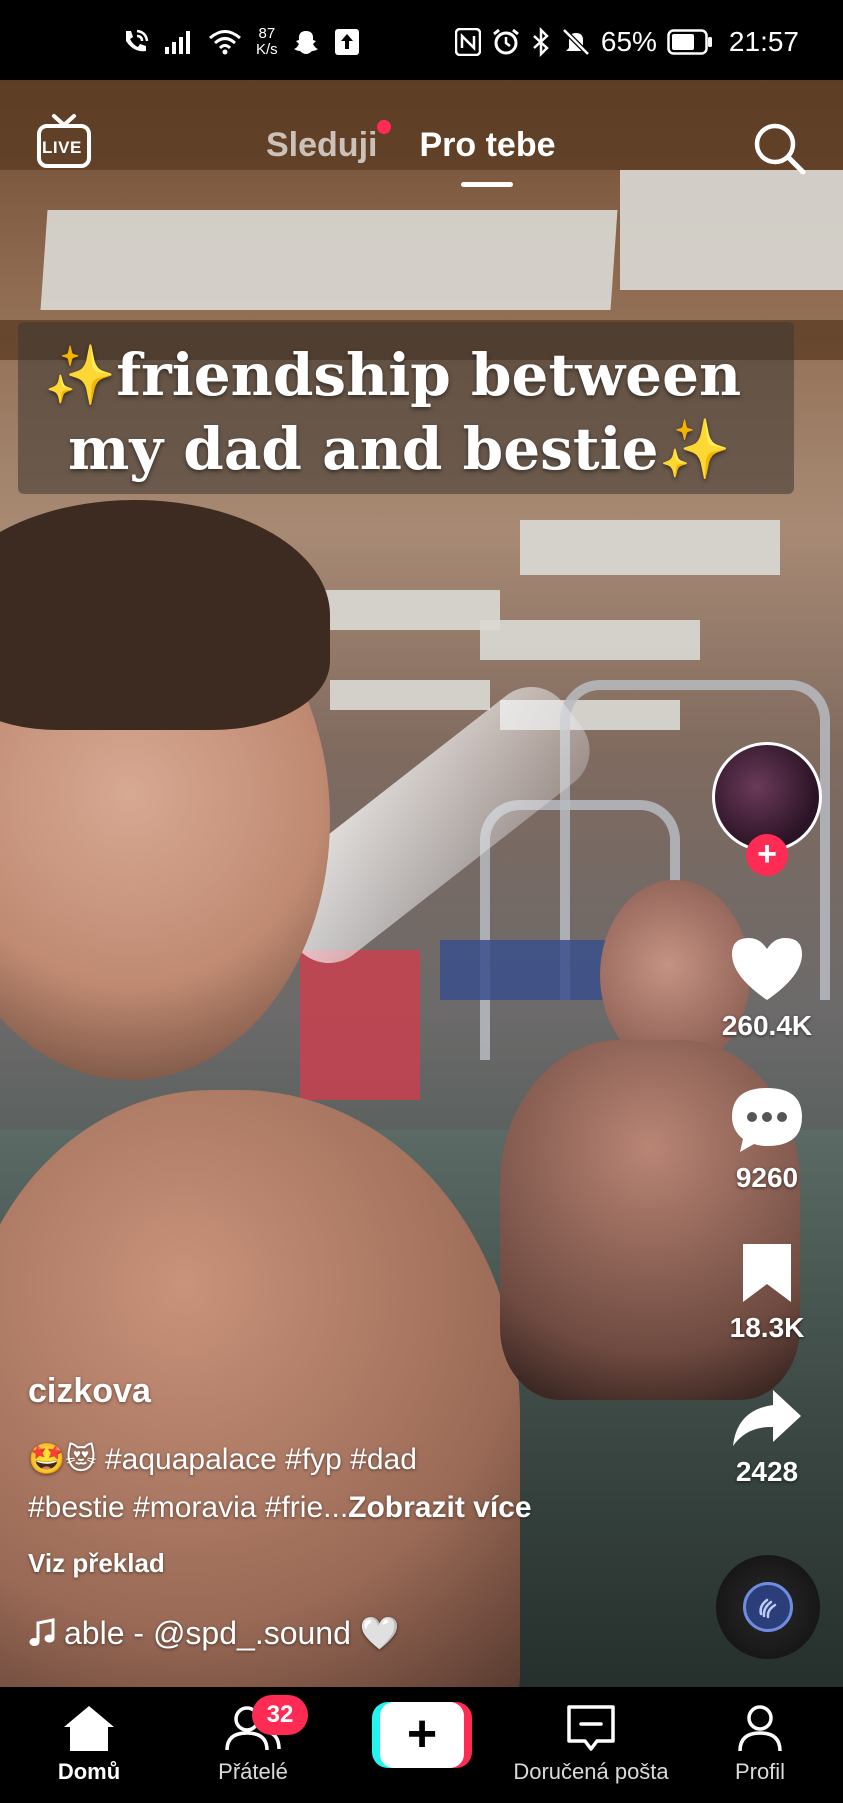 The height and width of the screenshot is (1803, 843). What do you see at coordinates (767, 969) in the screenshot?
I see `heart-icon` at bounding box center [767, 969].